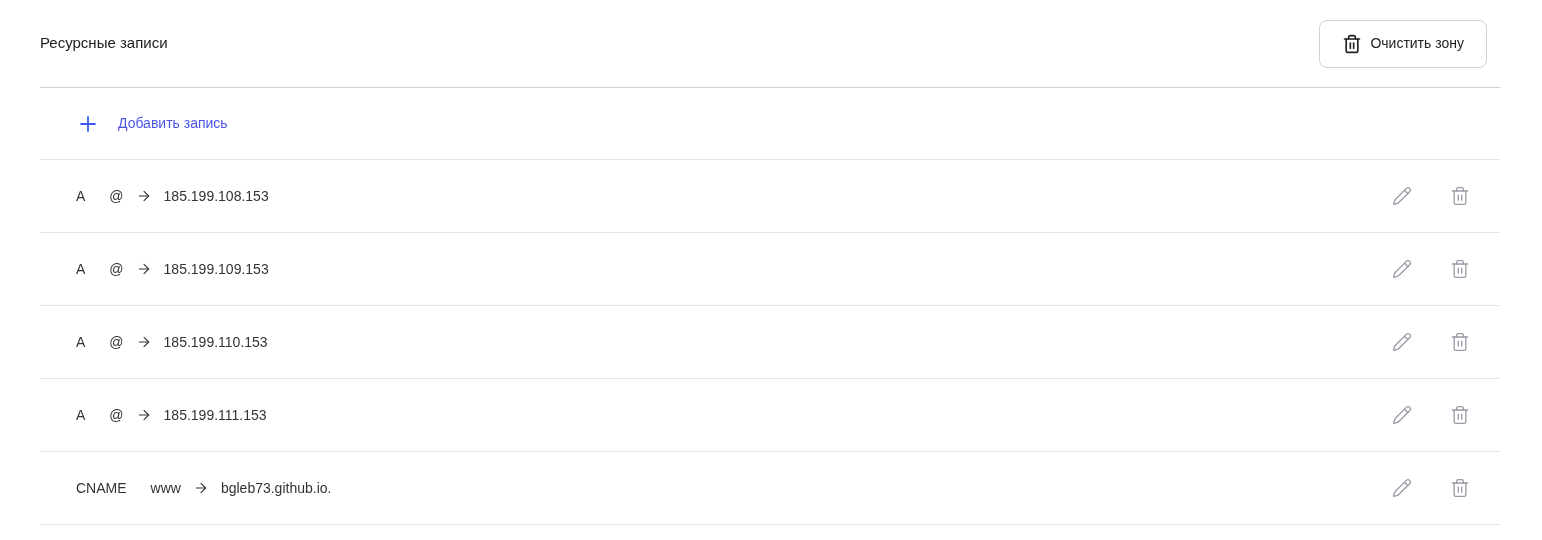 This screenshot has width=1542, height=540. I want to click on record-value: 185.199.109.153, so click(216, 269).